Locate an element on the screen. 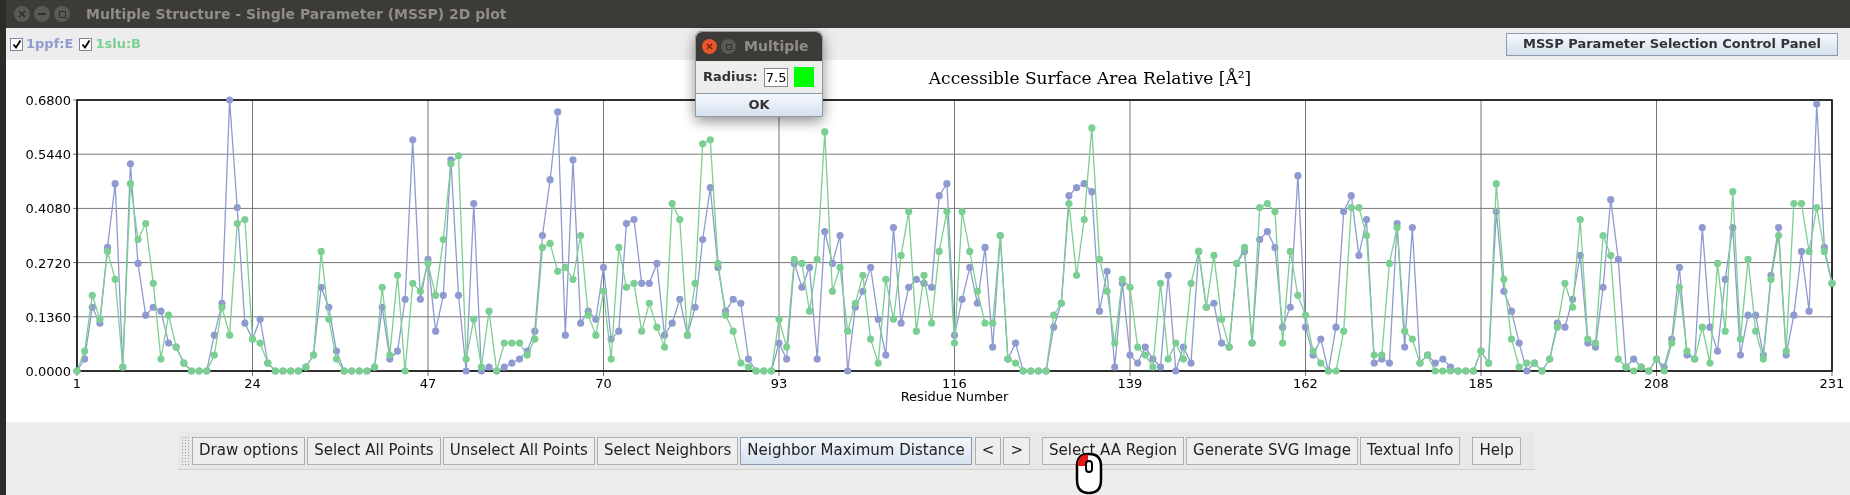 This screenshot has height=495, width=1850. ok-button: OK is located at coordinates (759, 104).